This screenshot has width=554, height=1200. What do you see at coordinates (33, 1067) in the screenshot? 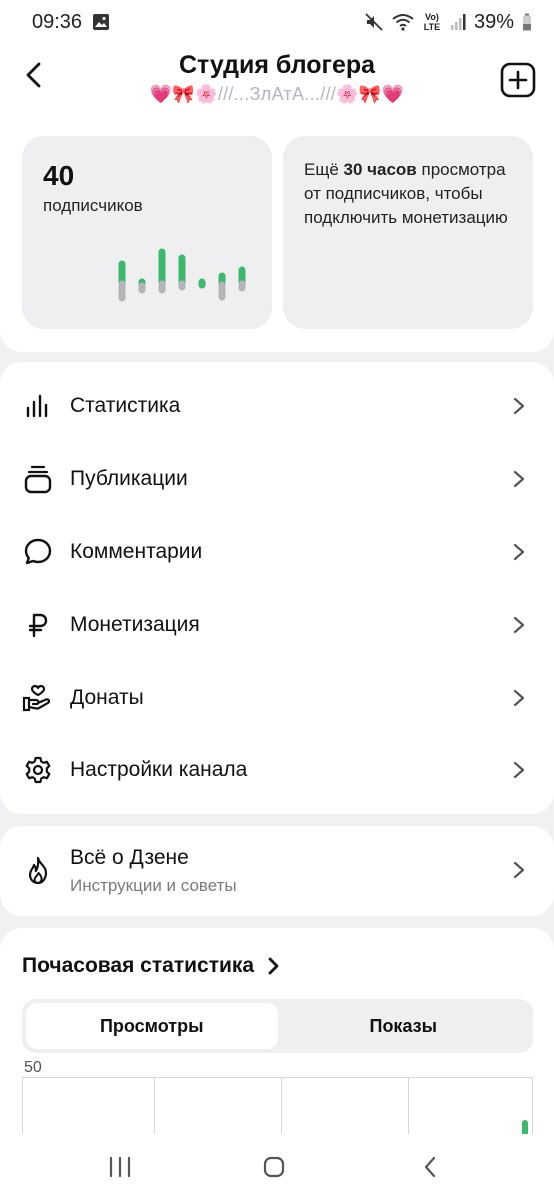
I see `y-axis-max-label: 50` at bounding box center [33, 1067].